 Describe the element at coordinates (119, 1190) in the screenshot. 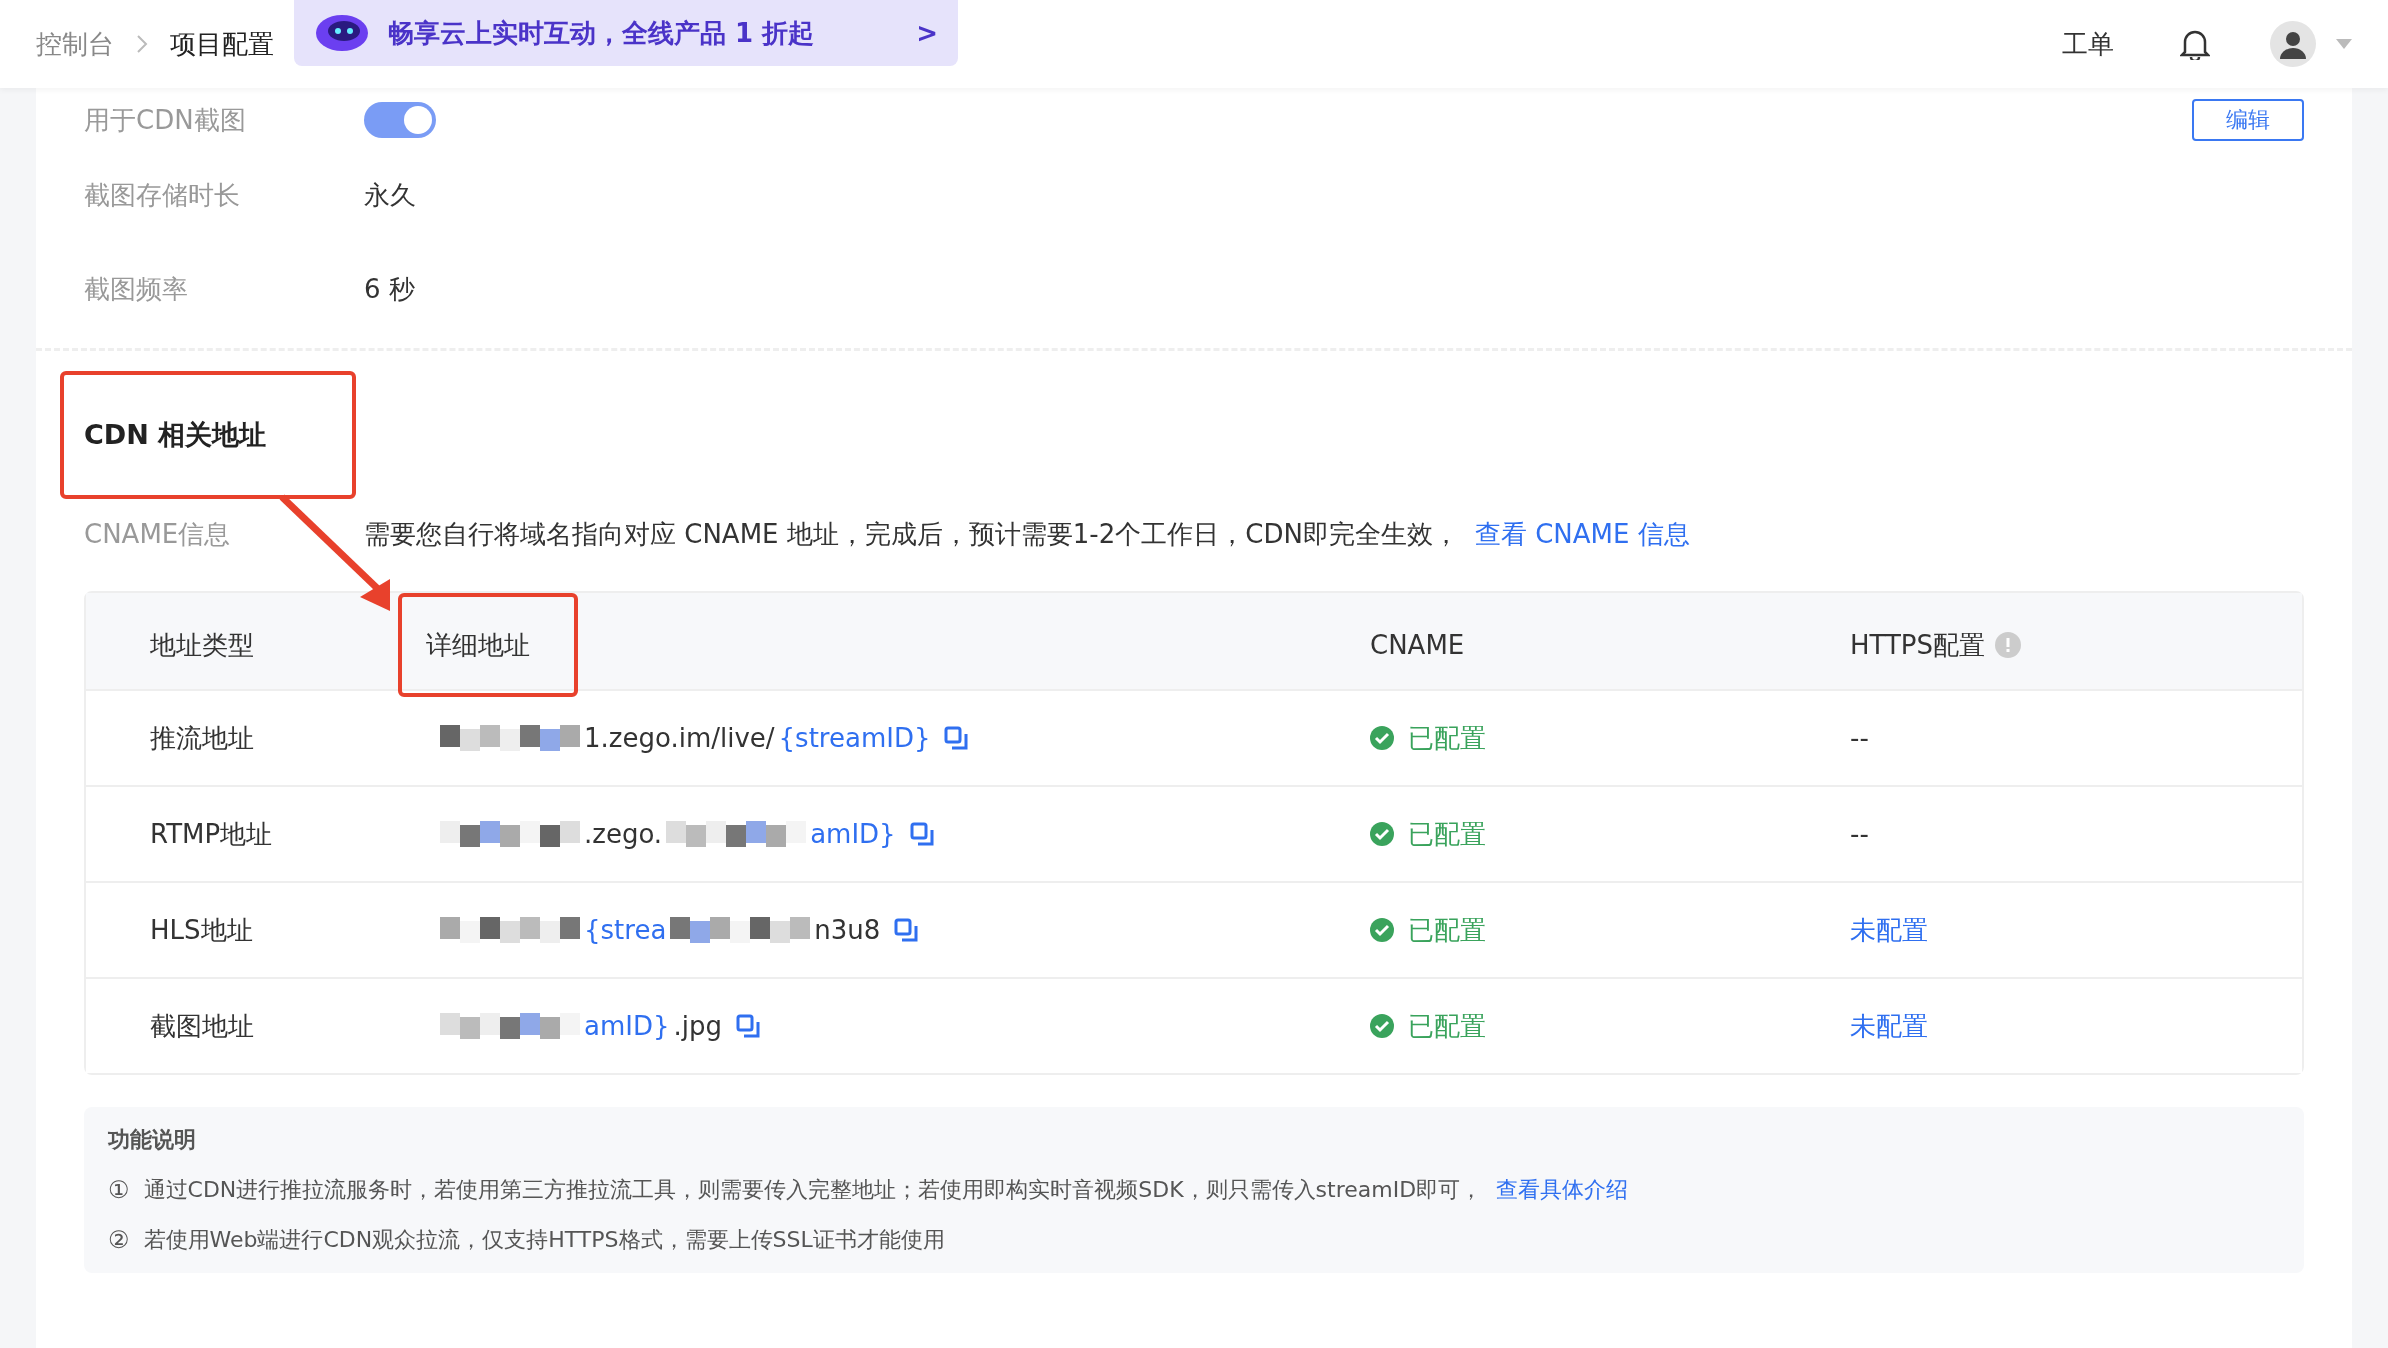

I see `number-mark: ①` at that location.